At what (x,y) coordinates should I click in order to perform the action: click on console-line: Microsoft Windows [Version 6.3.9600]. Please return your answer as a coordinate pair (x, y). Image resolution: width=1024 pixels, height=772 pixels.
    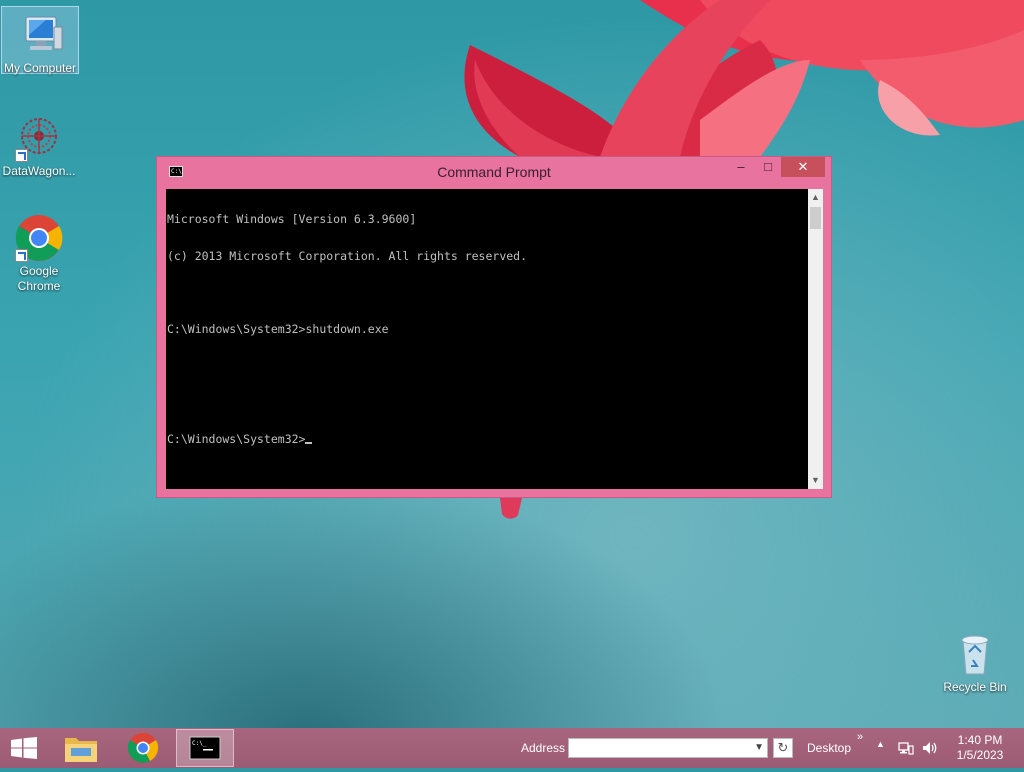
    Looking at the image, I should click on (292, 219).